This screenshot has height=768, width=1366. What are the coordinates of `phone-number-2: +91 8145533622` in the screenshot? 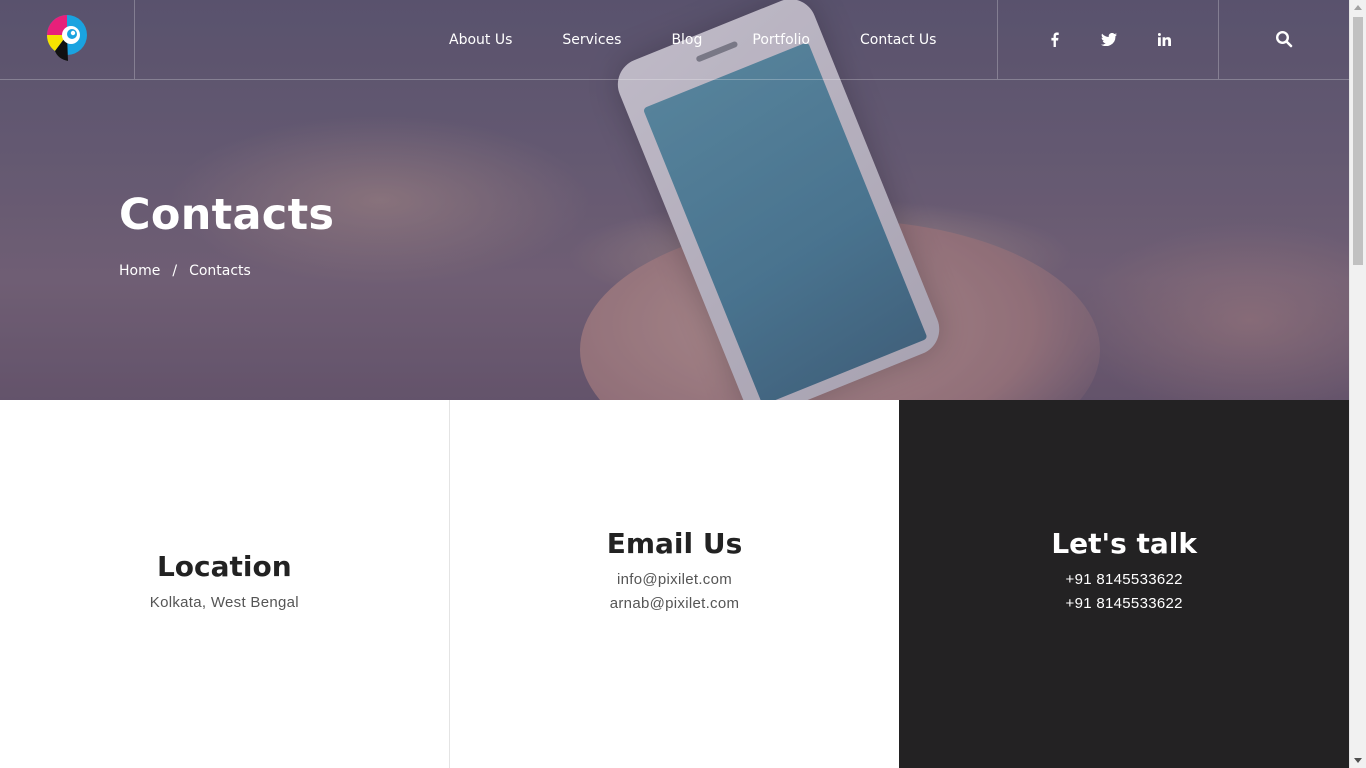 It's located at (1124, 604).